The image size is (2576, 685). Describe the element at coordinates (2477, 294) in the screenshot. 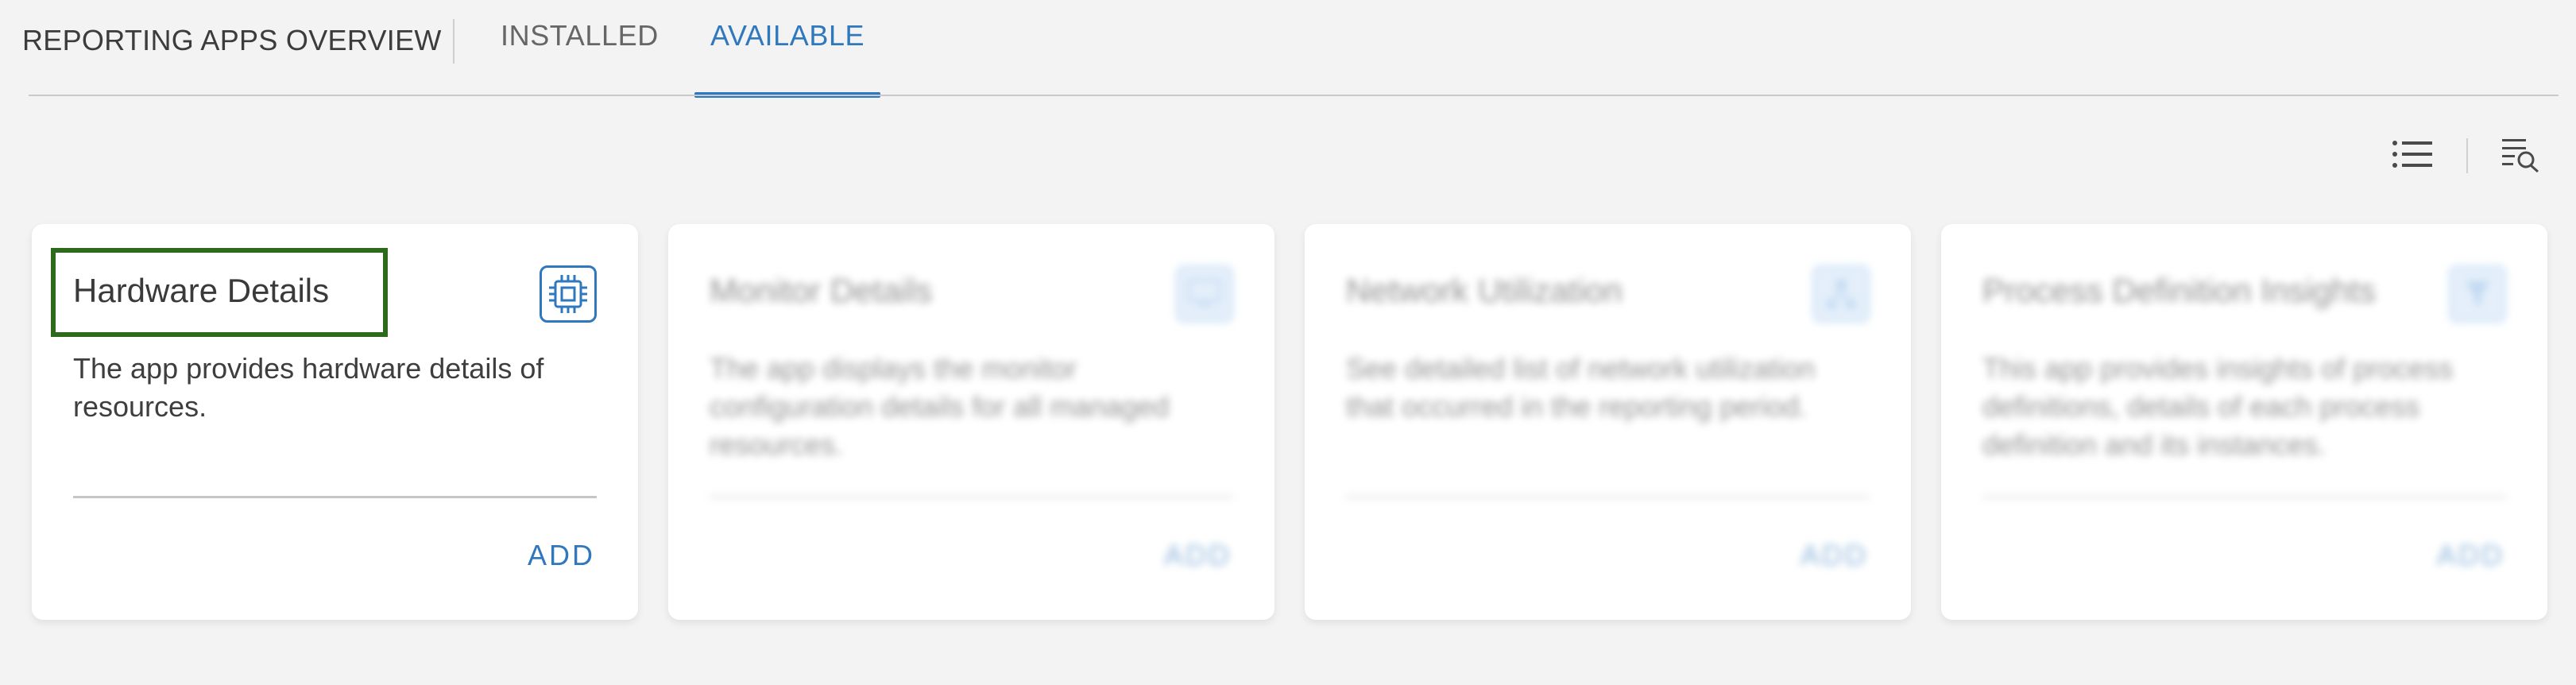

I see `process-icon` at that location.